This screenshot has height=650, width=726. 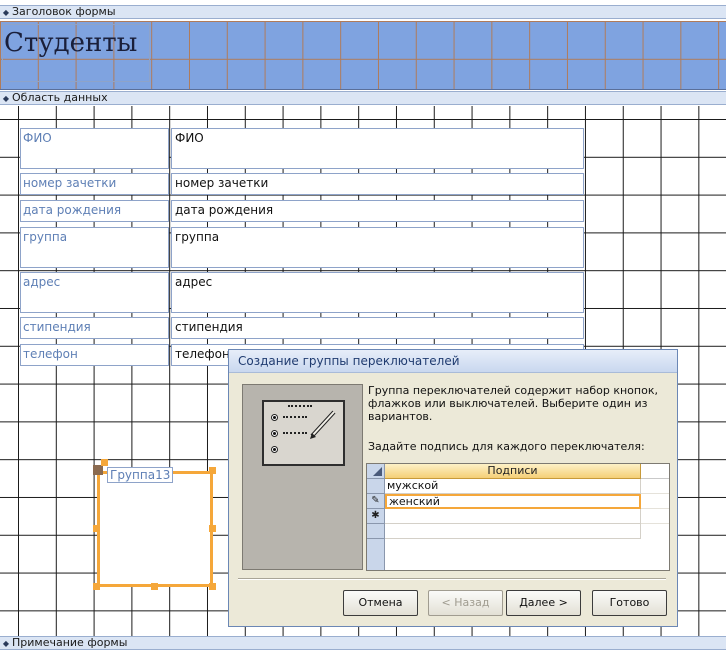 I want to click on move-handle, so click(x=98, y=470).